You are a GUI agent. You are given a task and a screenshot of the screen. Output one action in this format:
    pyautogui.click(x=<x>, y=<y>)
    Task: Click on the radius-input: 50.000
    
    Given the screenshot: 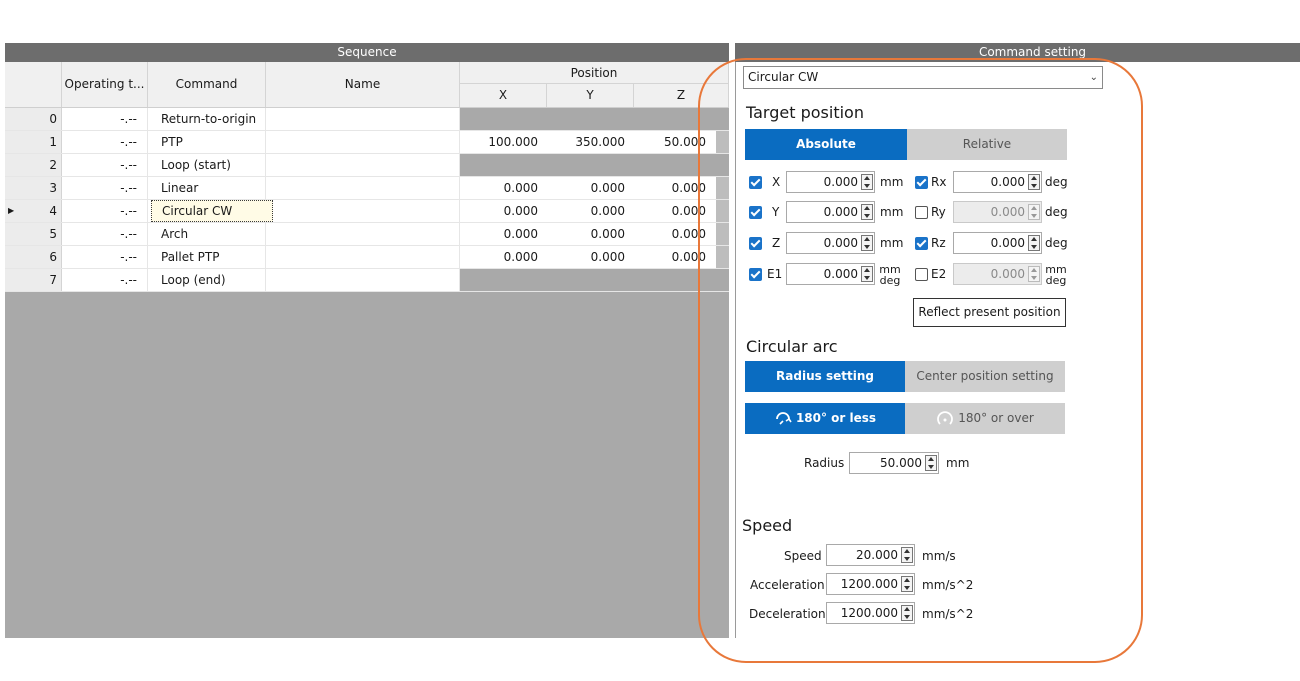 What is the action you would take?
    pyautogui.click(x=894, y=463)
    